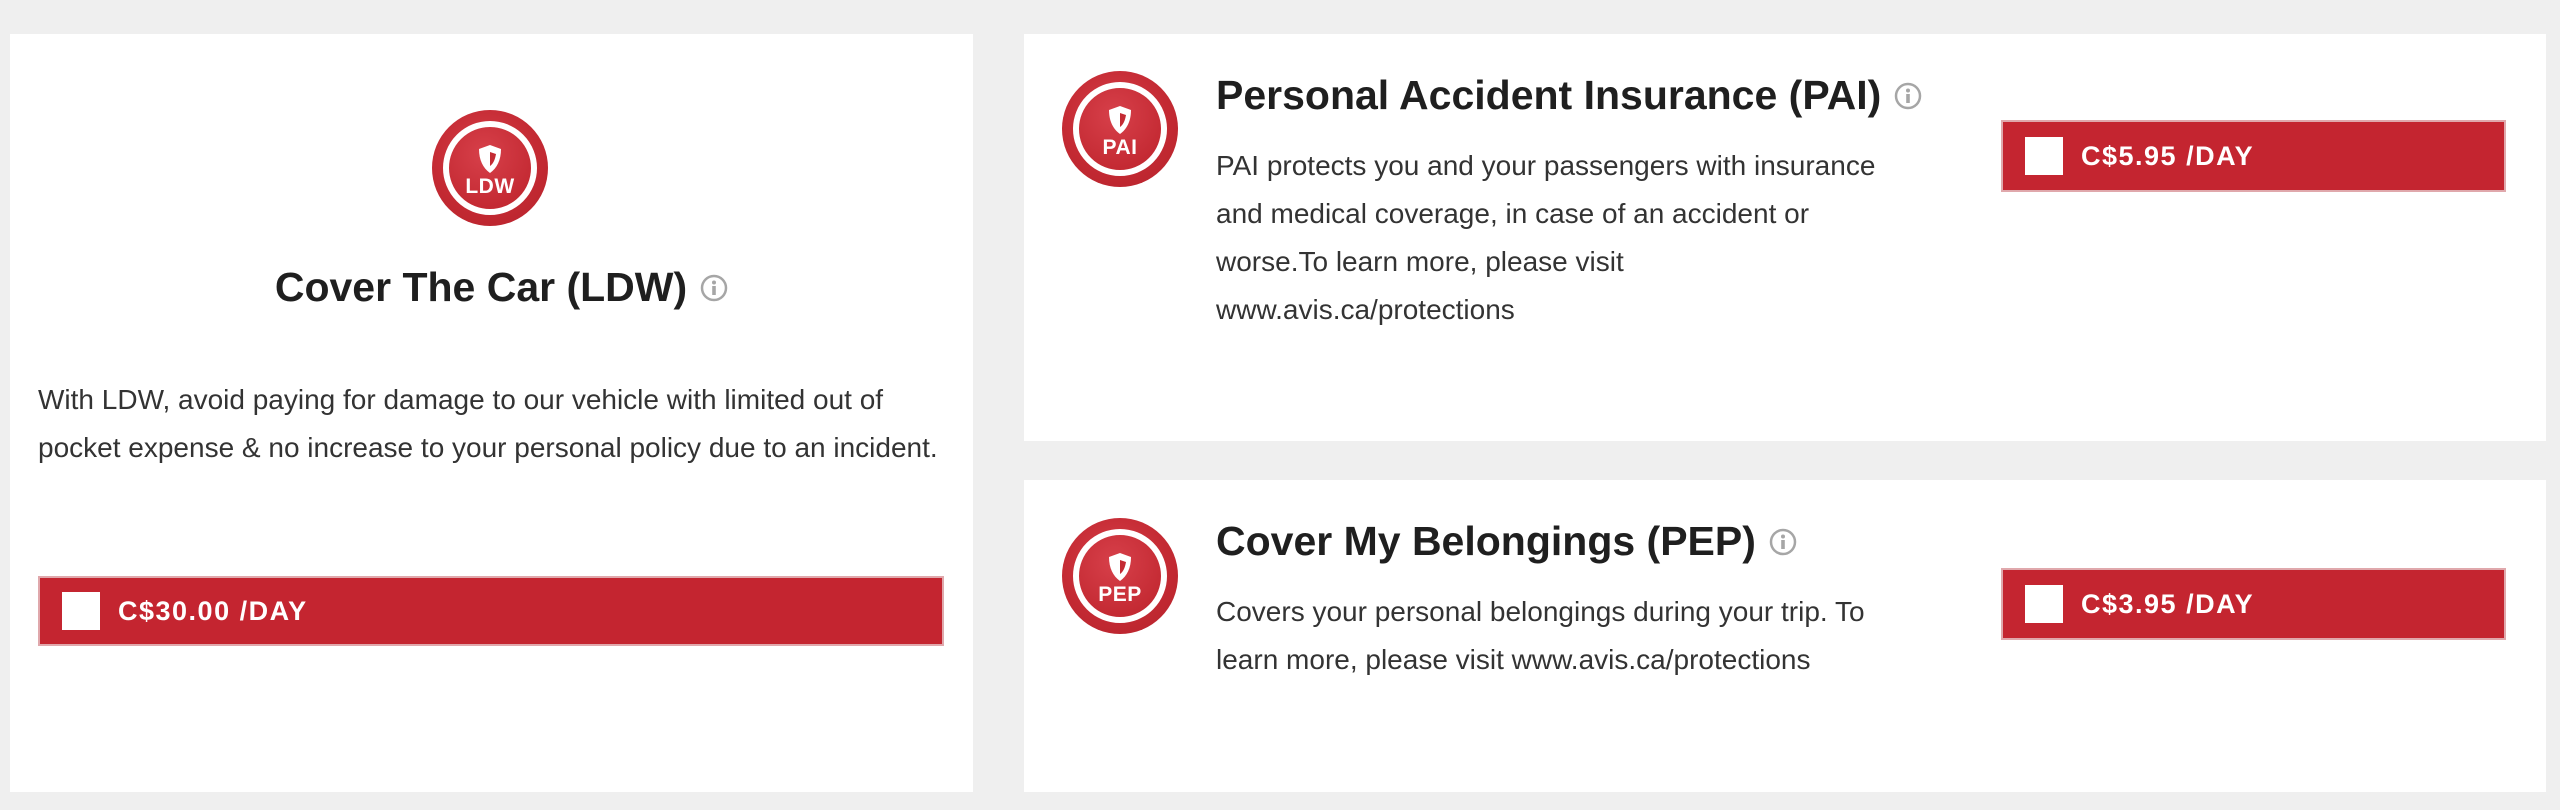  I want to click on price-label: C$3.95 /DAY, so click(2168, 603).